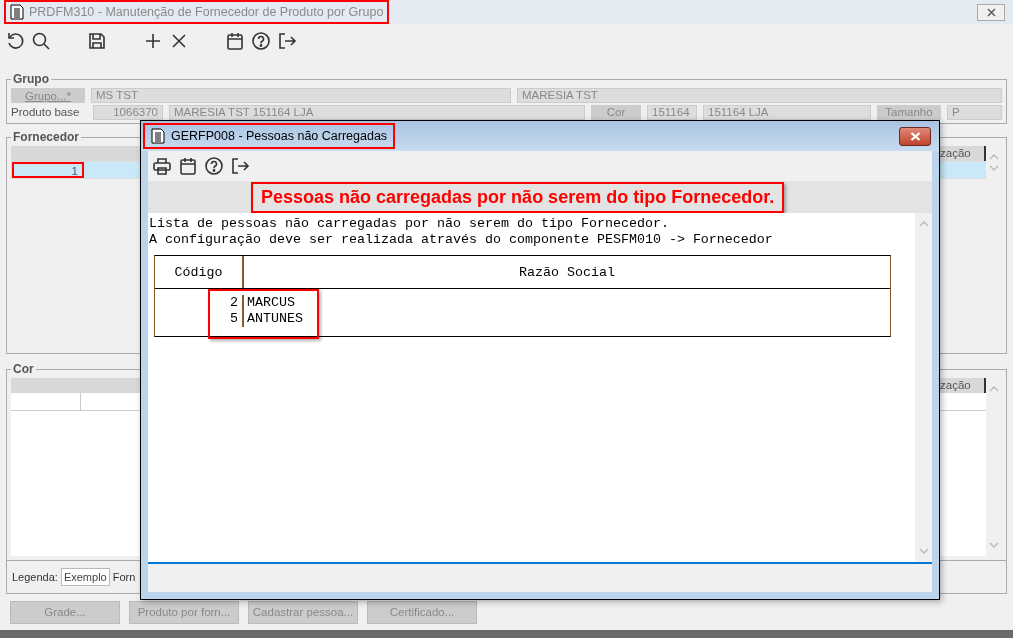 The image size is (1013, 638). Describe the element at coordinates (85, 577) in the screenshot. I see `legend-sample: Exemplo` at that location.